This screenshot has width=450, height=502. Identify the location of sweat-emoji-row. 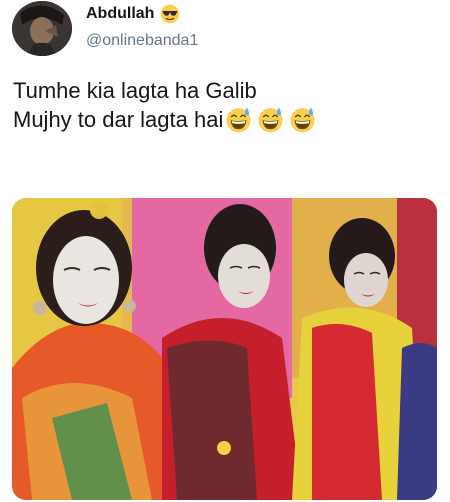
(270, 119).